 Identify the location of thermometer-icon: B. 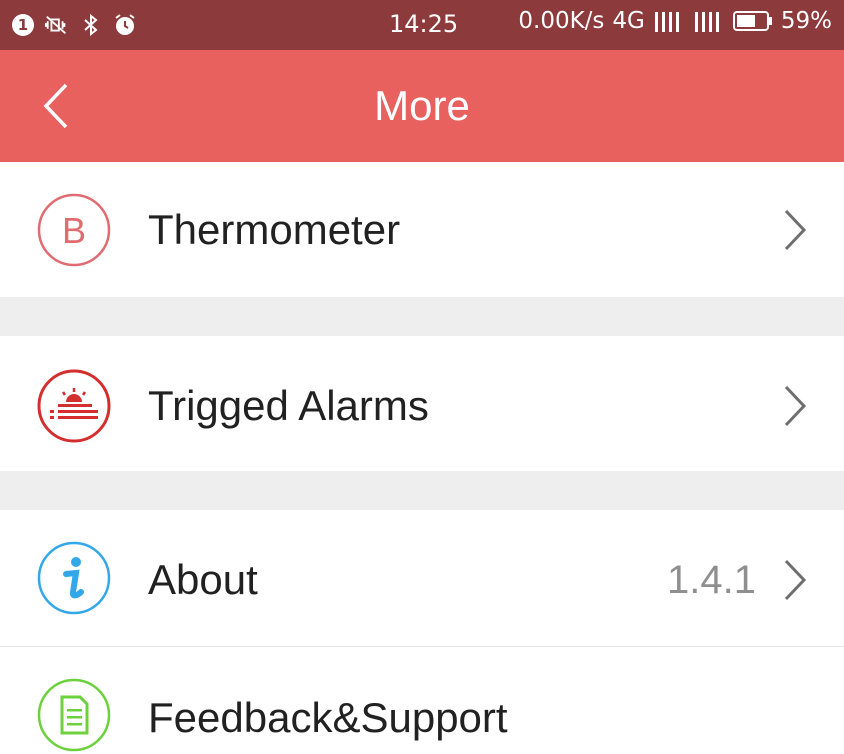
(74, 230).